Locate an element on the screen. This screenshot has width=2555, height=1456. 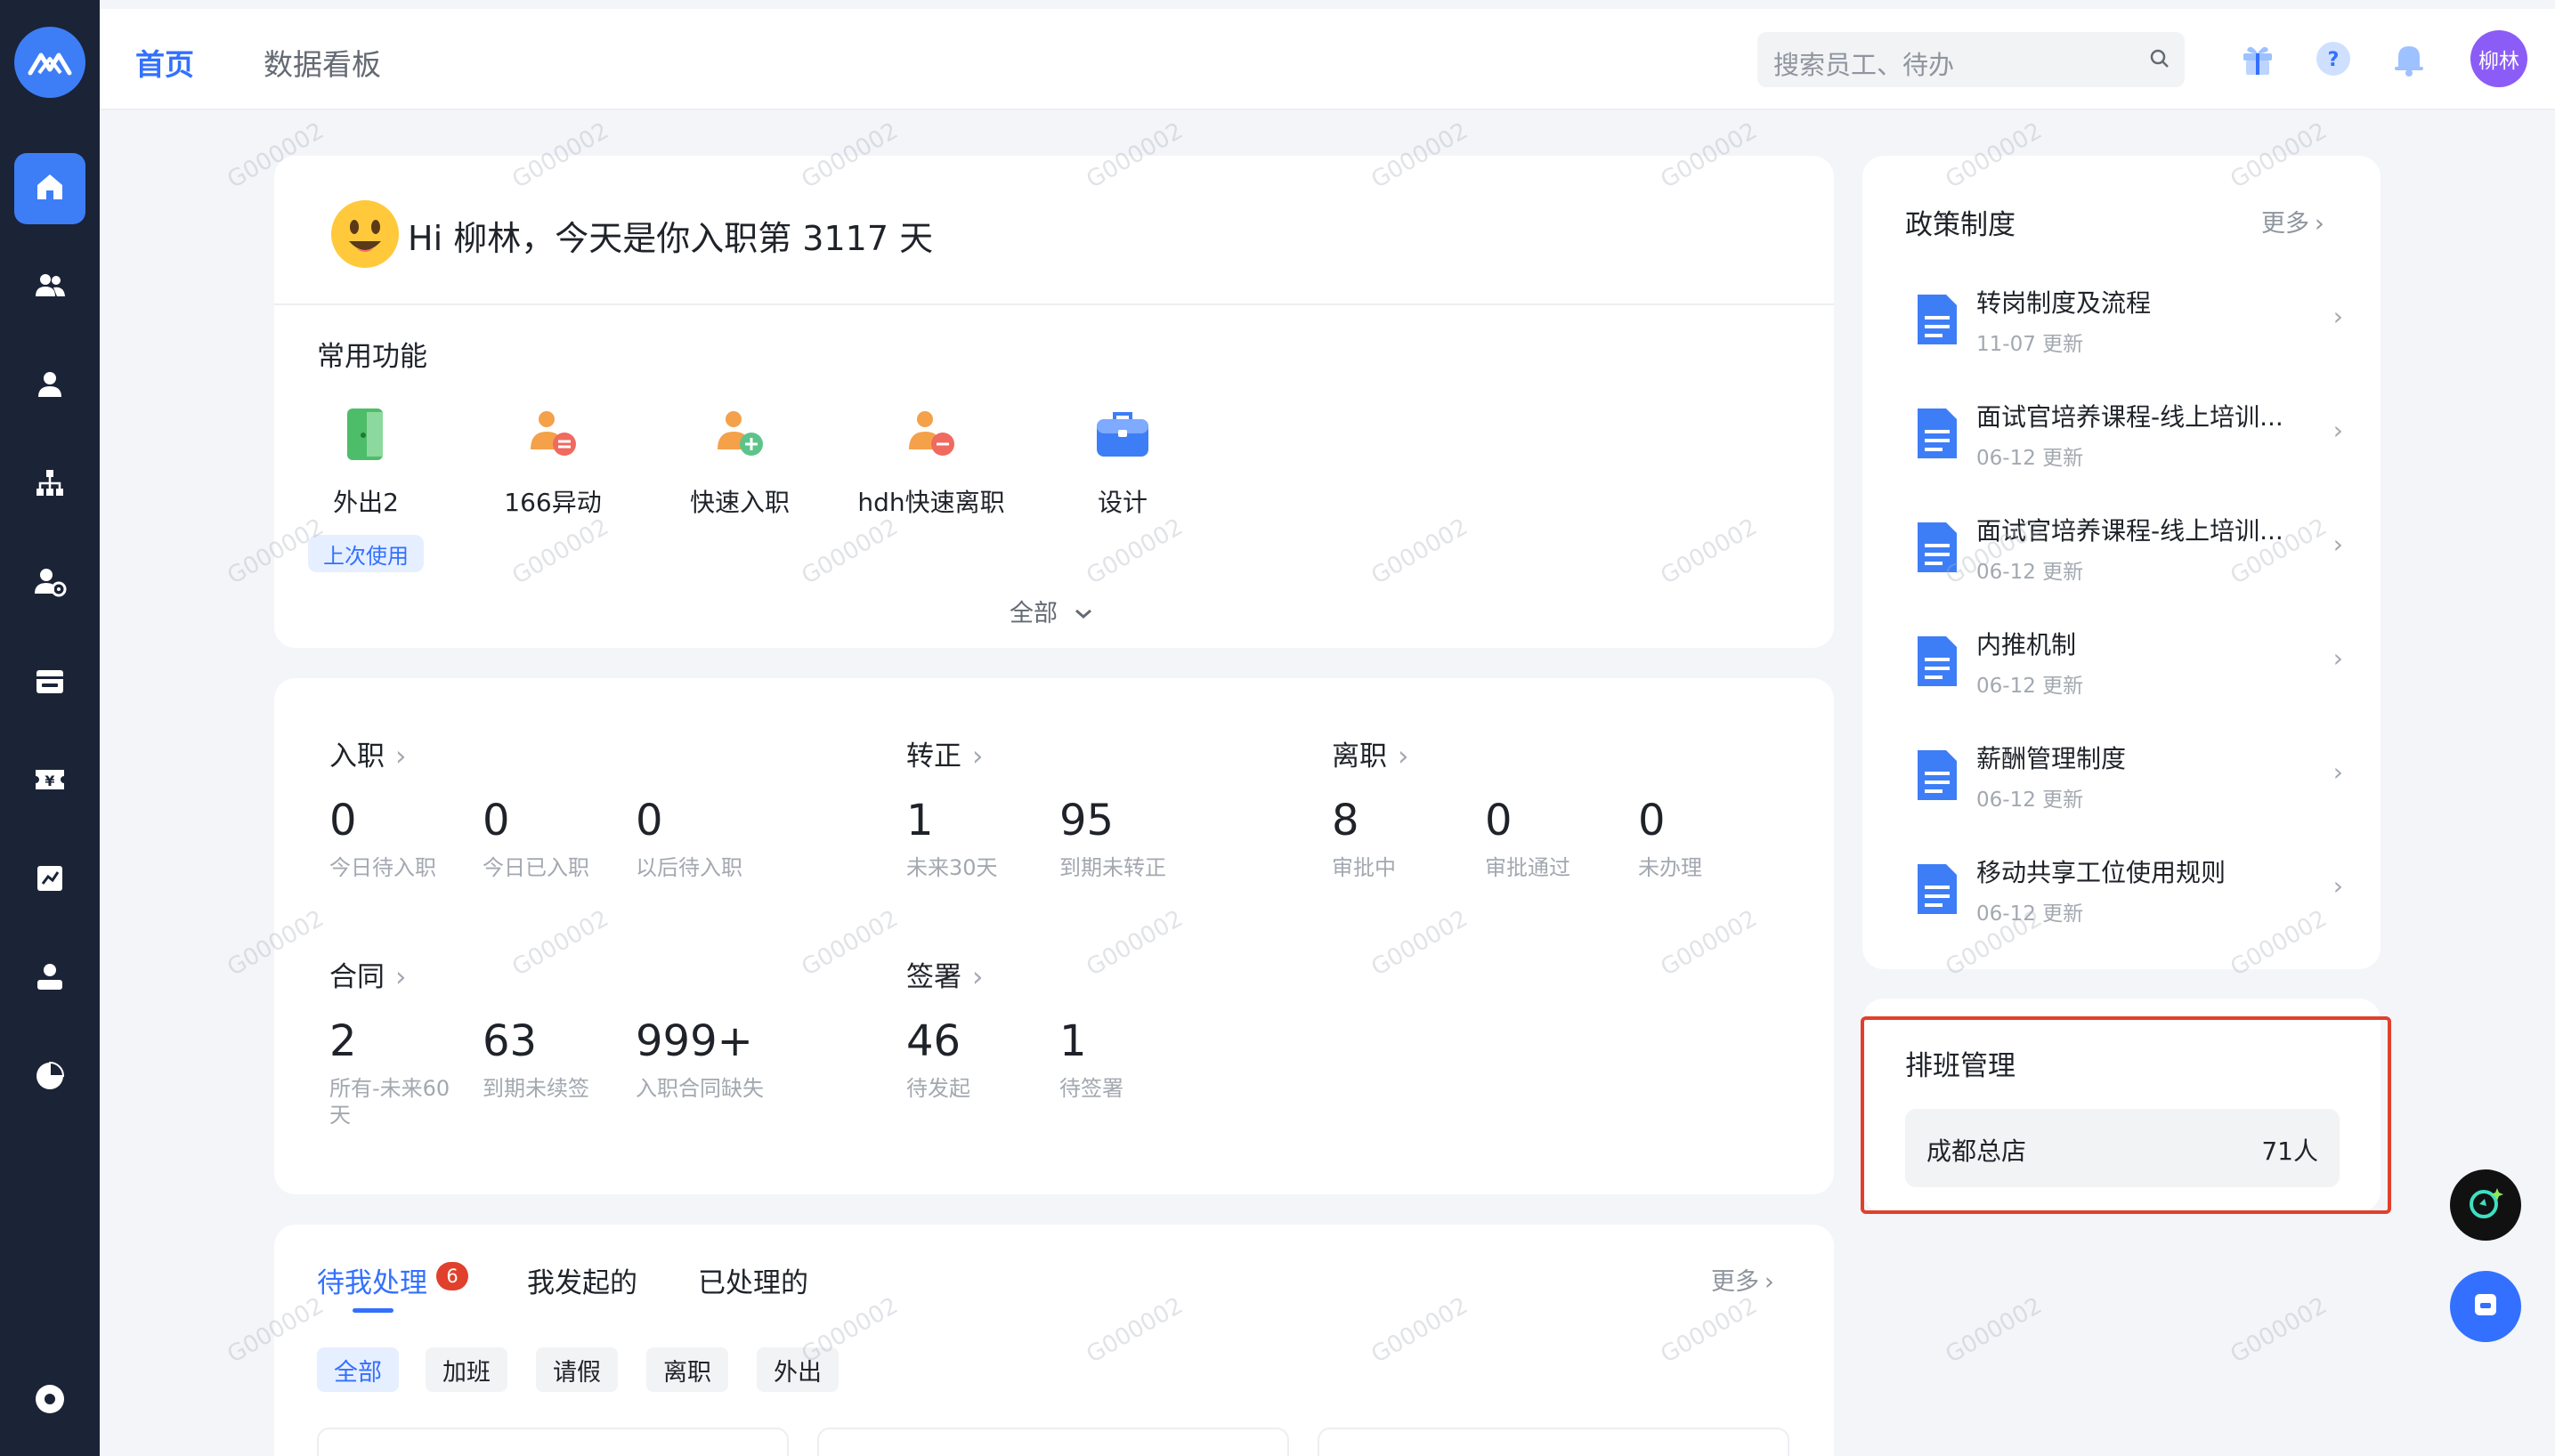
logo-icon is located at coordinates (50, 62).